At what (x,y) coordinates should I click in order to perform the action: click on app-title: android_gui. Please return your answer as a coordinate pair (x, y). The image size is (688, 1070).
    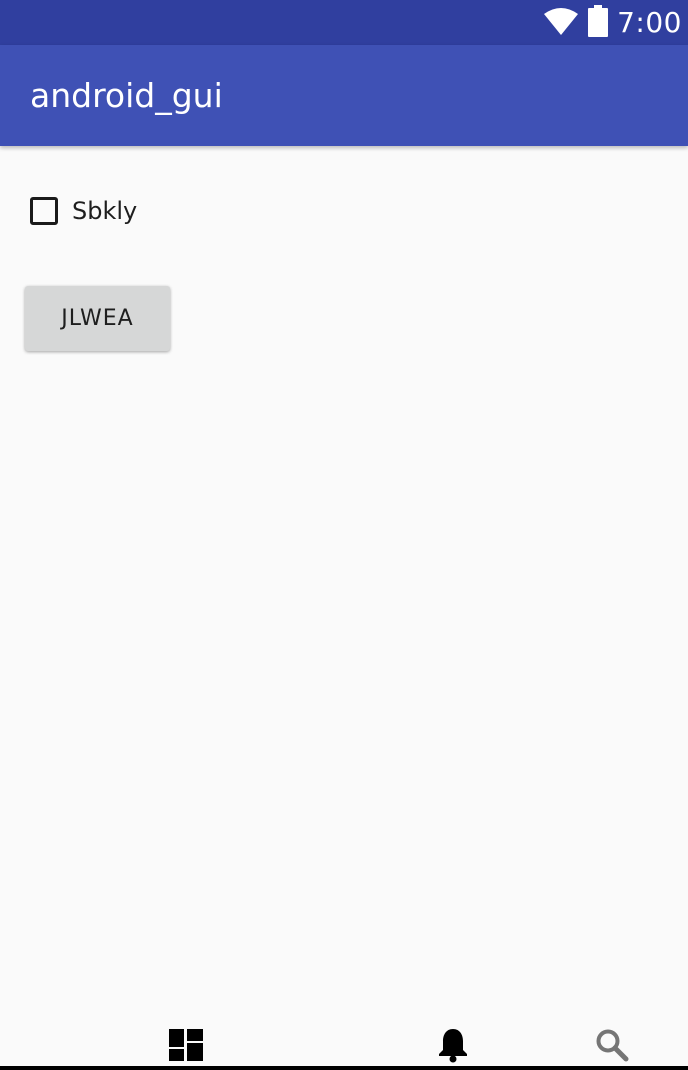
    Looking at the image, I should click on (126, 95).